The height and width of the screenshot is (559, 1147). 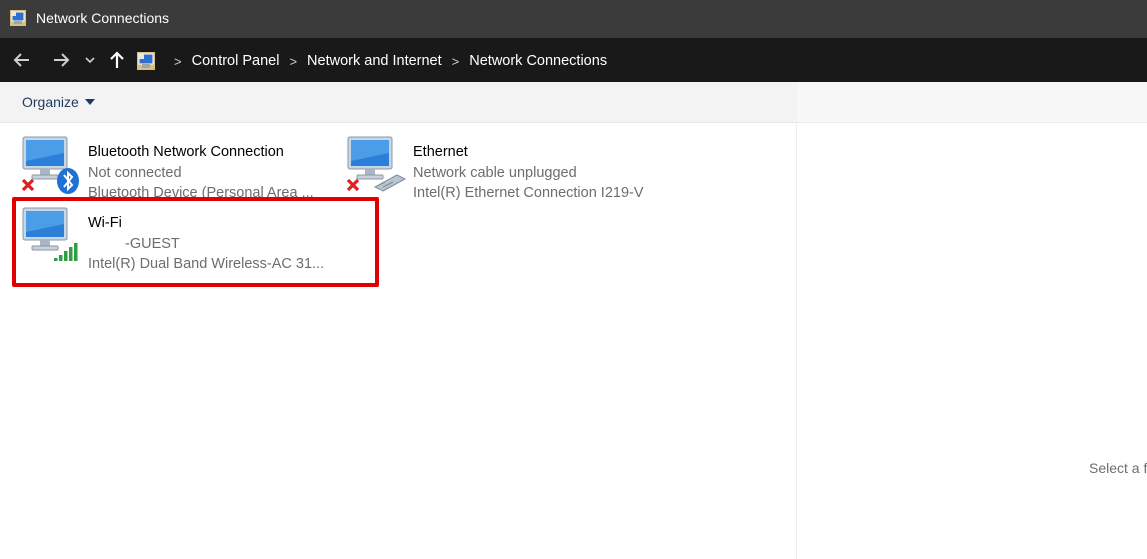 What do you see at coordinates (50, 102) in the screenshot?
I see `organize-label: Organize` at bounding box center [50, 102].